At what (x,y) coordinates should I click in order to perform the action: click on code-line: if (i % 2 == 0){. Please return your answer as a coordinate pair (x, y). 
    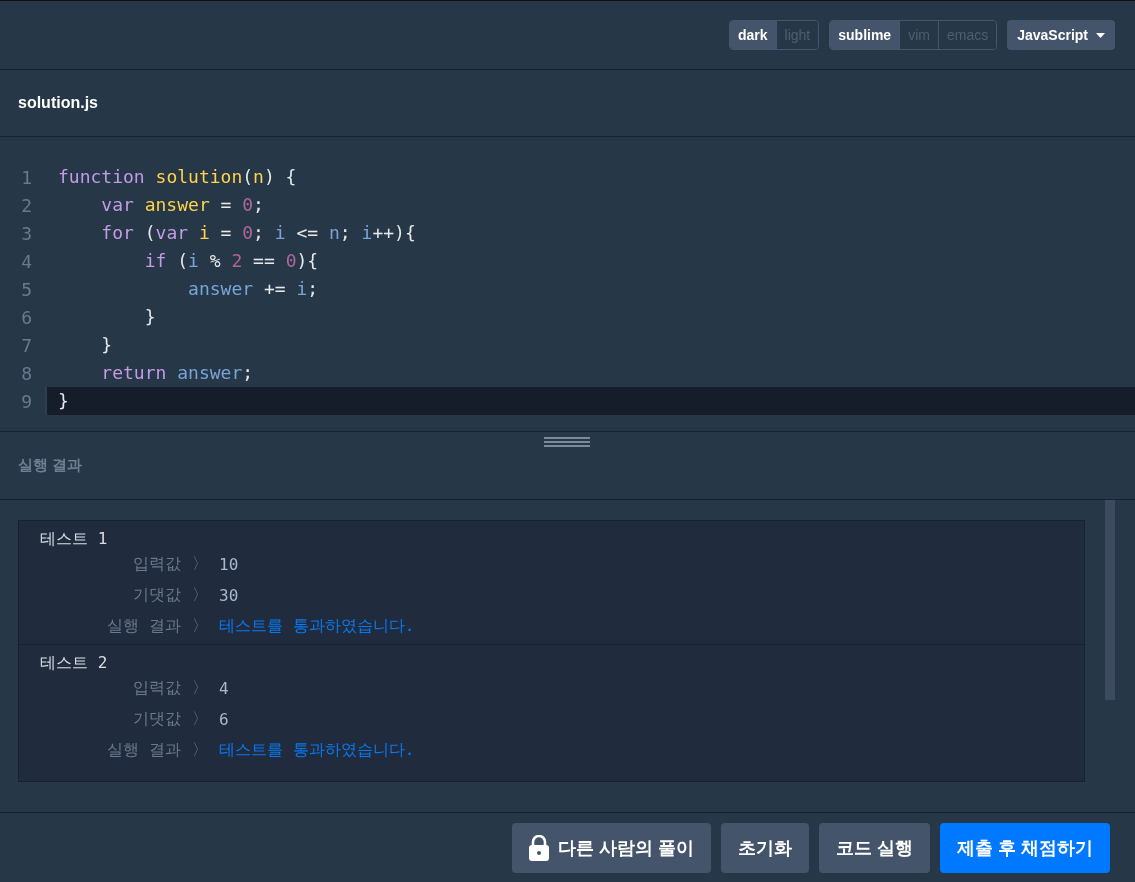
    Looking at the image, I should click on (231, 261).